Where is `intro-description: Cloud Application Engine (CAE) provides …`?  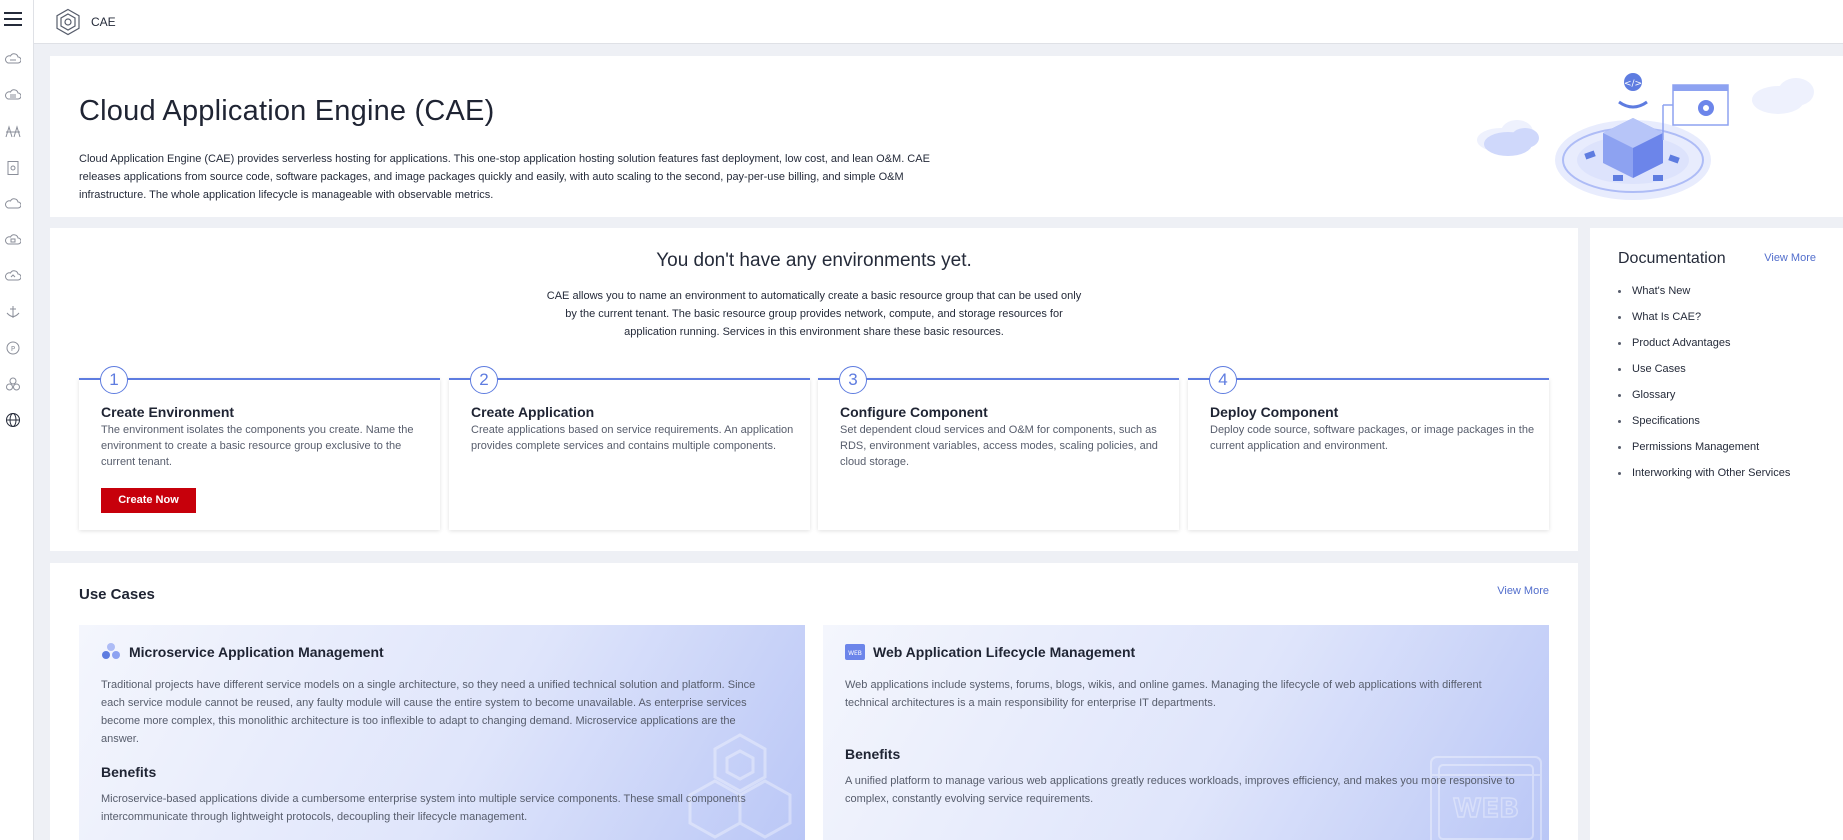
intro-description: Cloud Application Engine (CAE) provides … is located at coordinates (504, 177).